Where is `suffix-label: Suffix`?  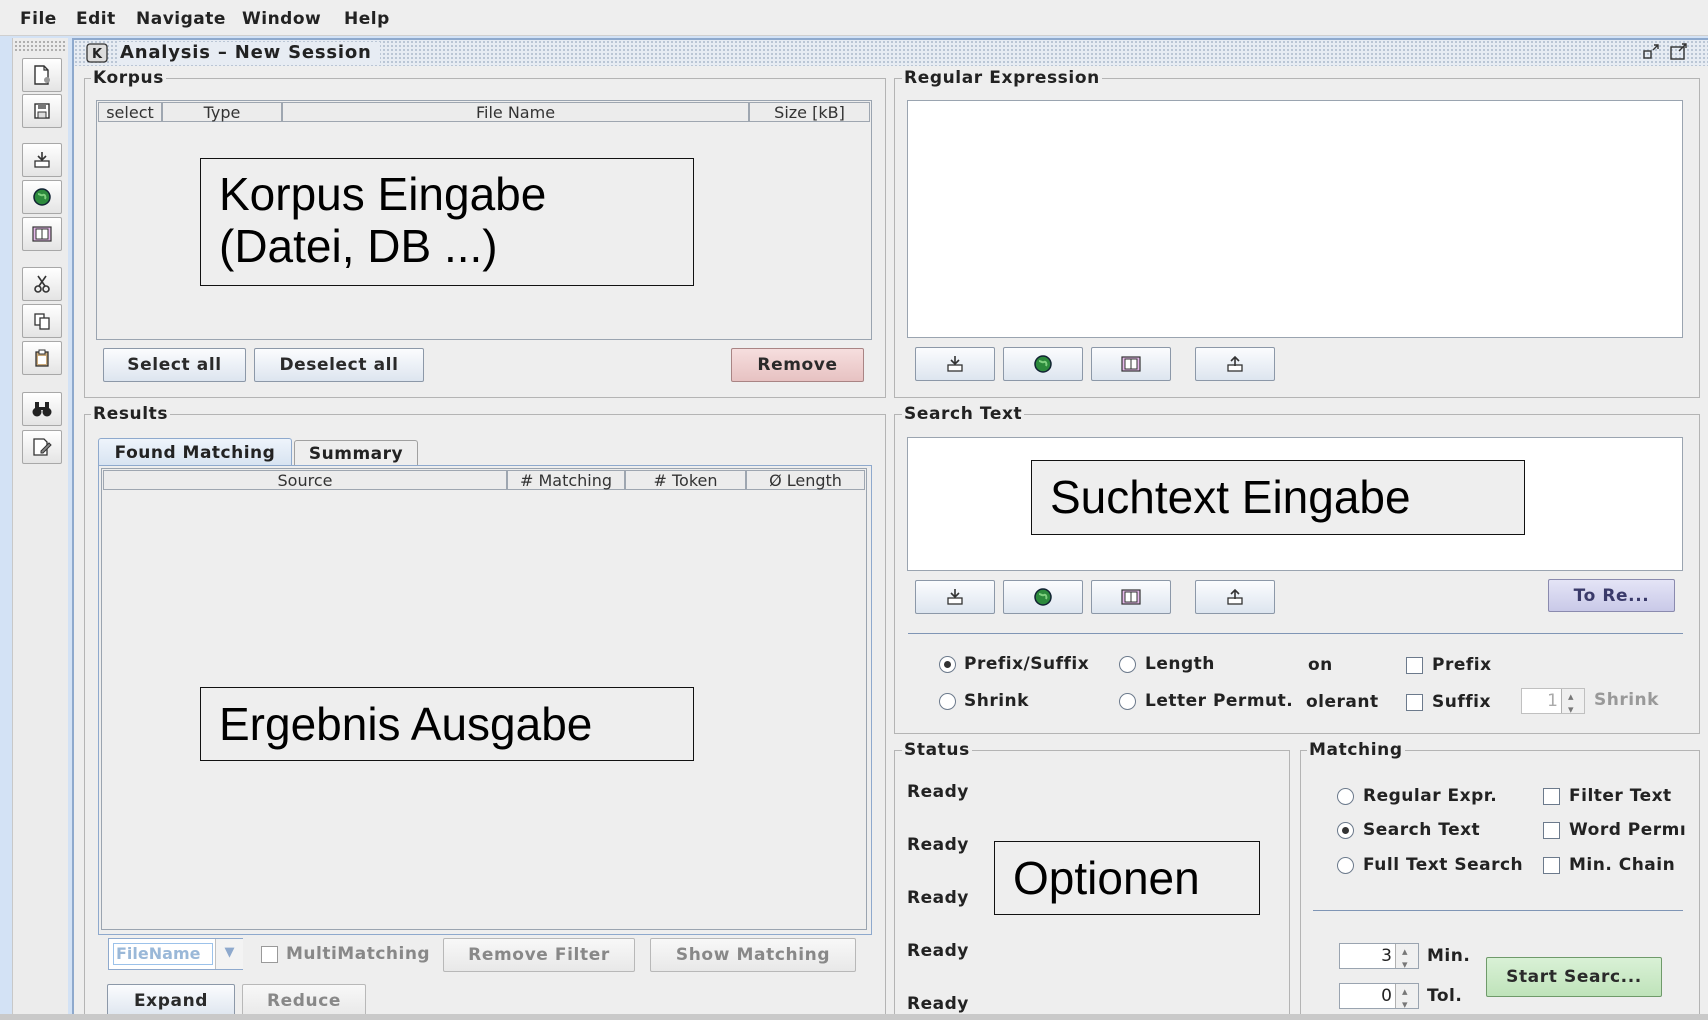 suffix-label: Suffix is located at coordinates (1461, 702).